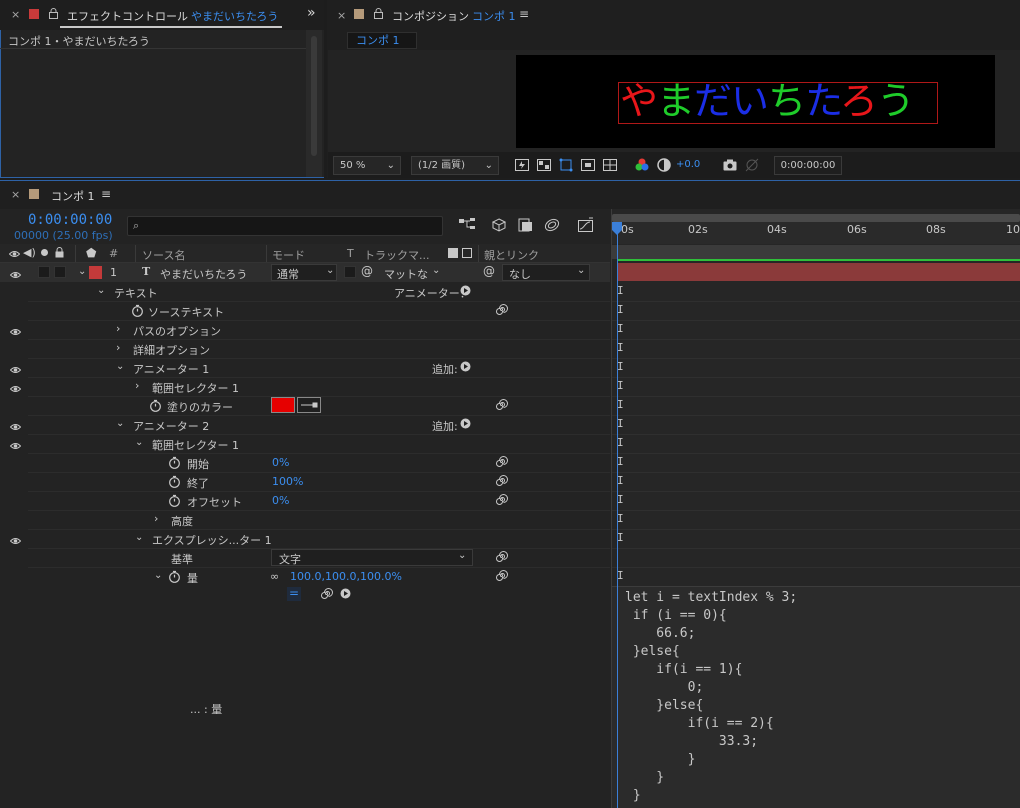 The width and height of the screenshot is (1020, 808). What do you see at coordinates (44, 252) in the screenshot?
I see `solo-header-icon` at bounding box center [44, 252].